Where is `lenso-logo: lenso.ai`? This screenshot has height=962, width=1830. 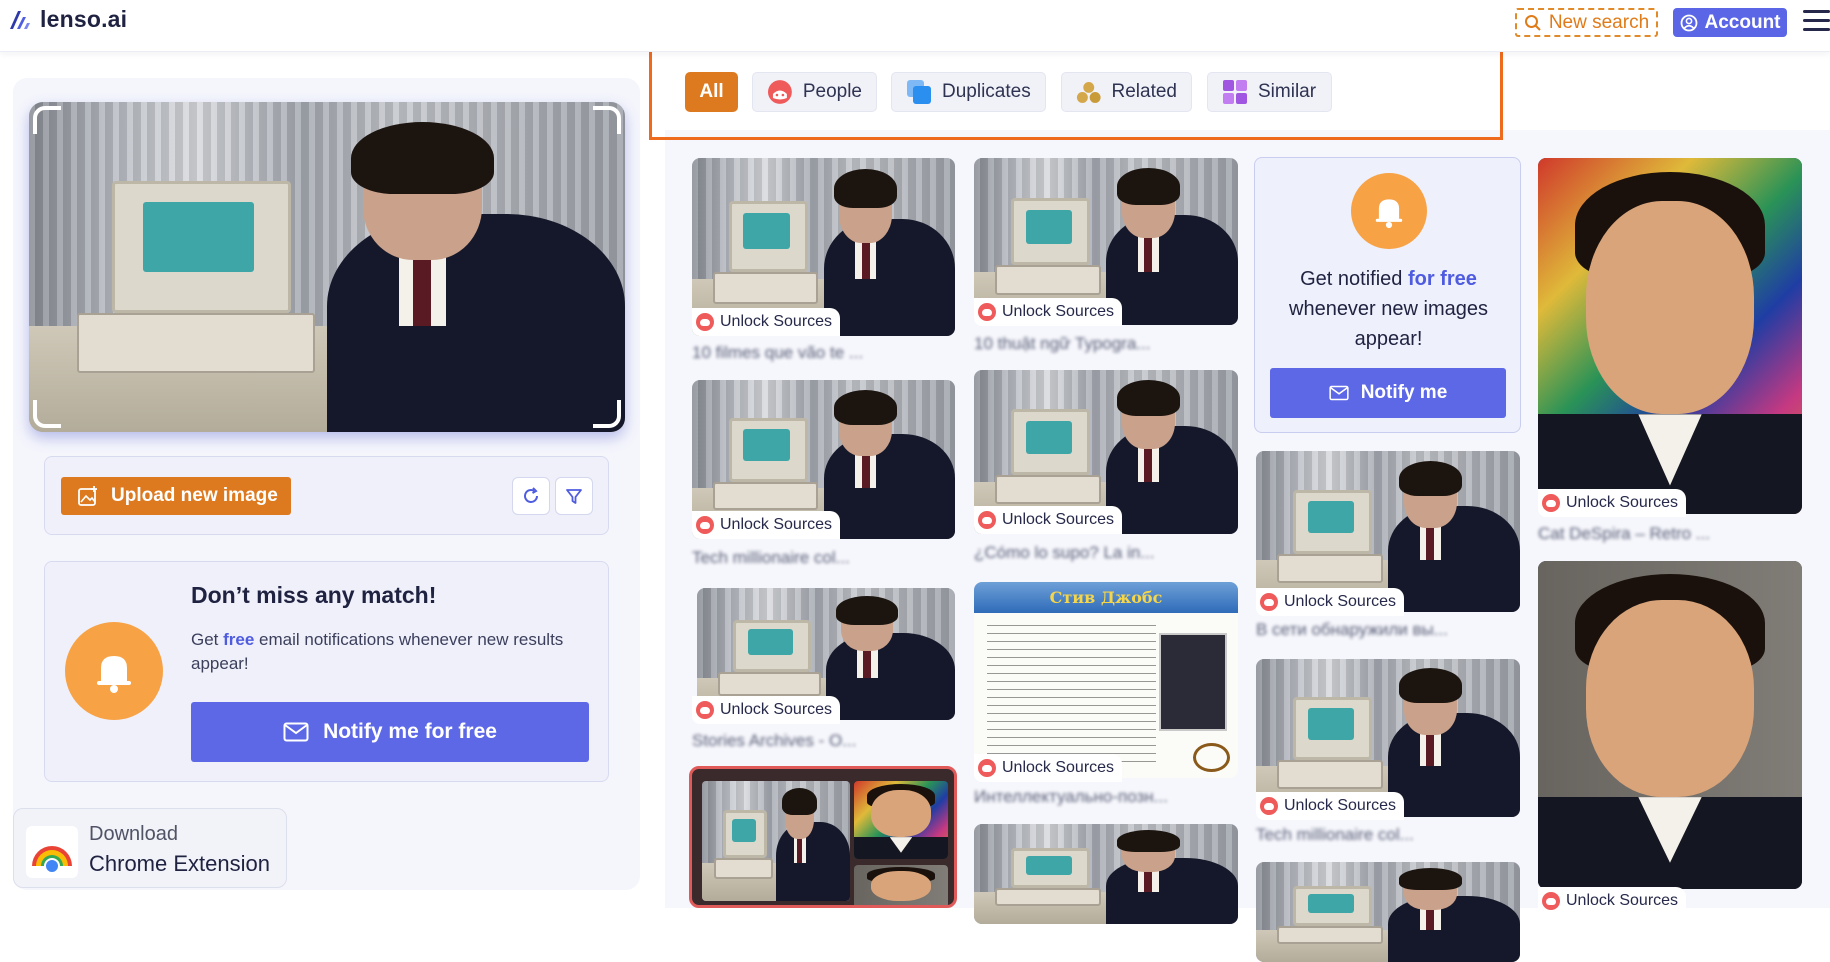 lenso-logo: lenso.ai is located at coordinates (67, 19).